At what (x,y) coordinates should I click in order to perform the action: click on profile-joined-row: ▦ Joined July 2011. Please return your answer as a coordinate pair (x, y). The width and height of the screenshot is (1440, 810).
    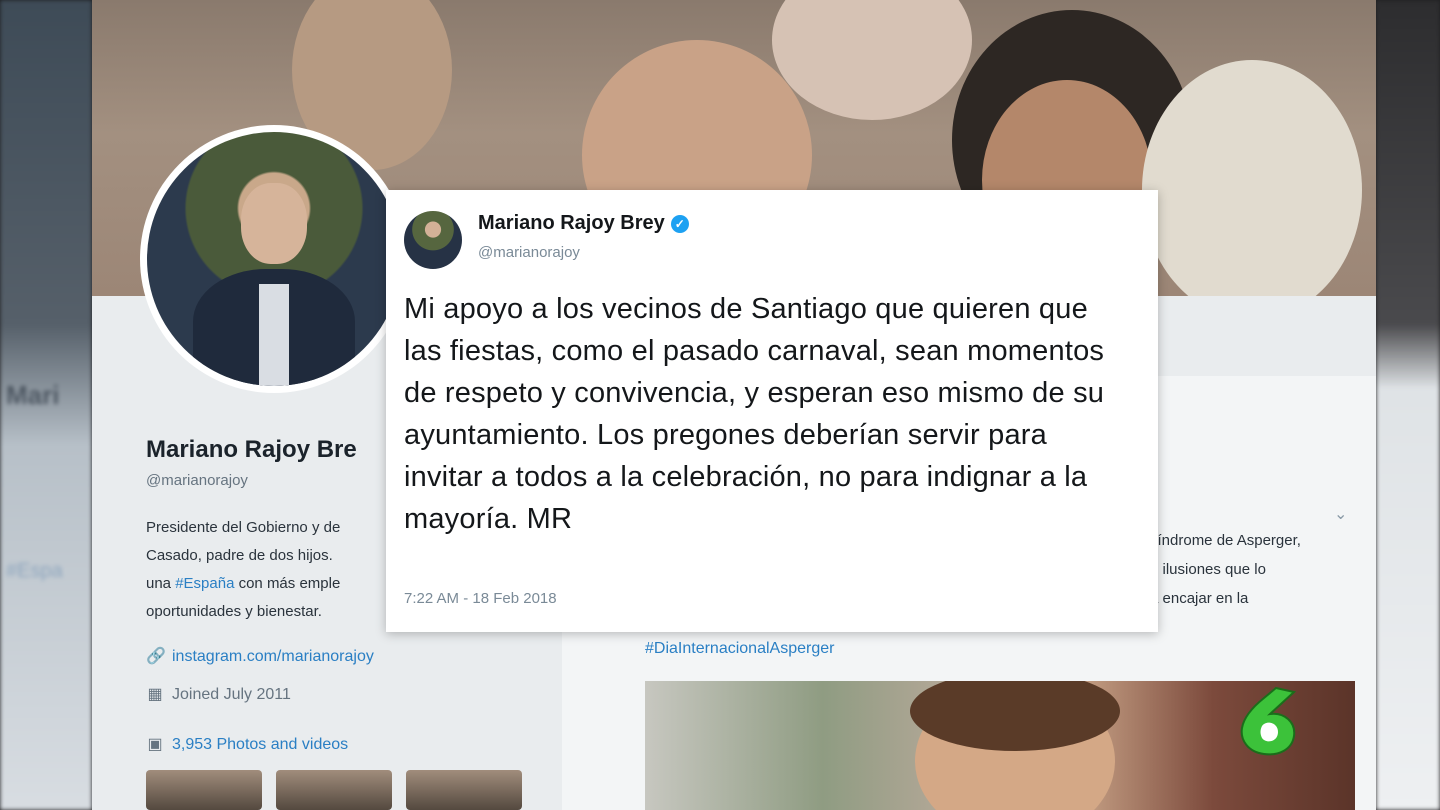
    Looking at the image, I should click on (218, 695).